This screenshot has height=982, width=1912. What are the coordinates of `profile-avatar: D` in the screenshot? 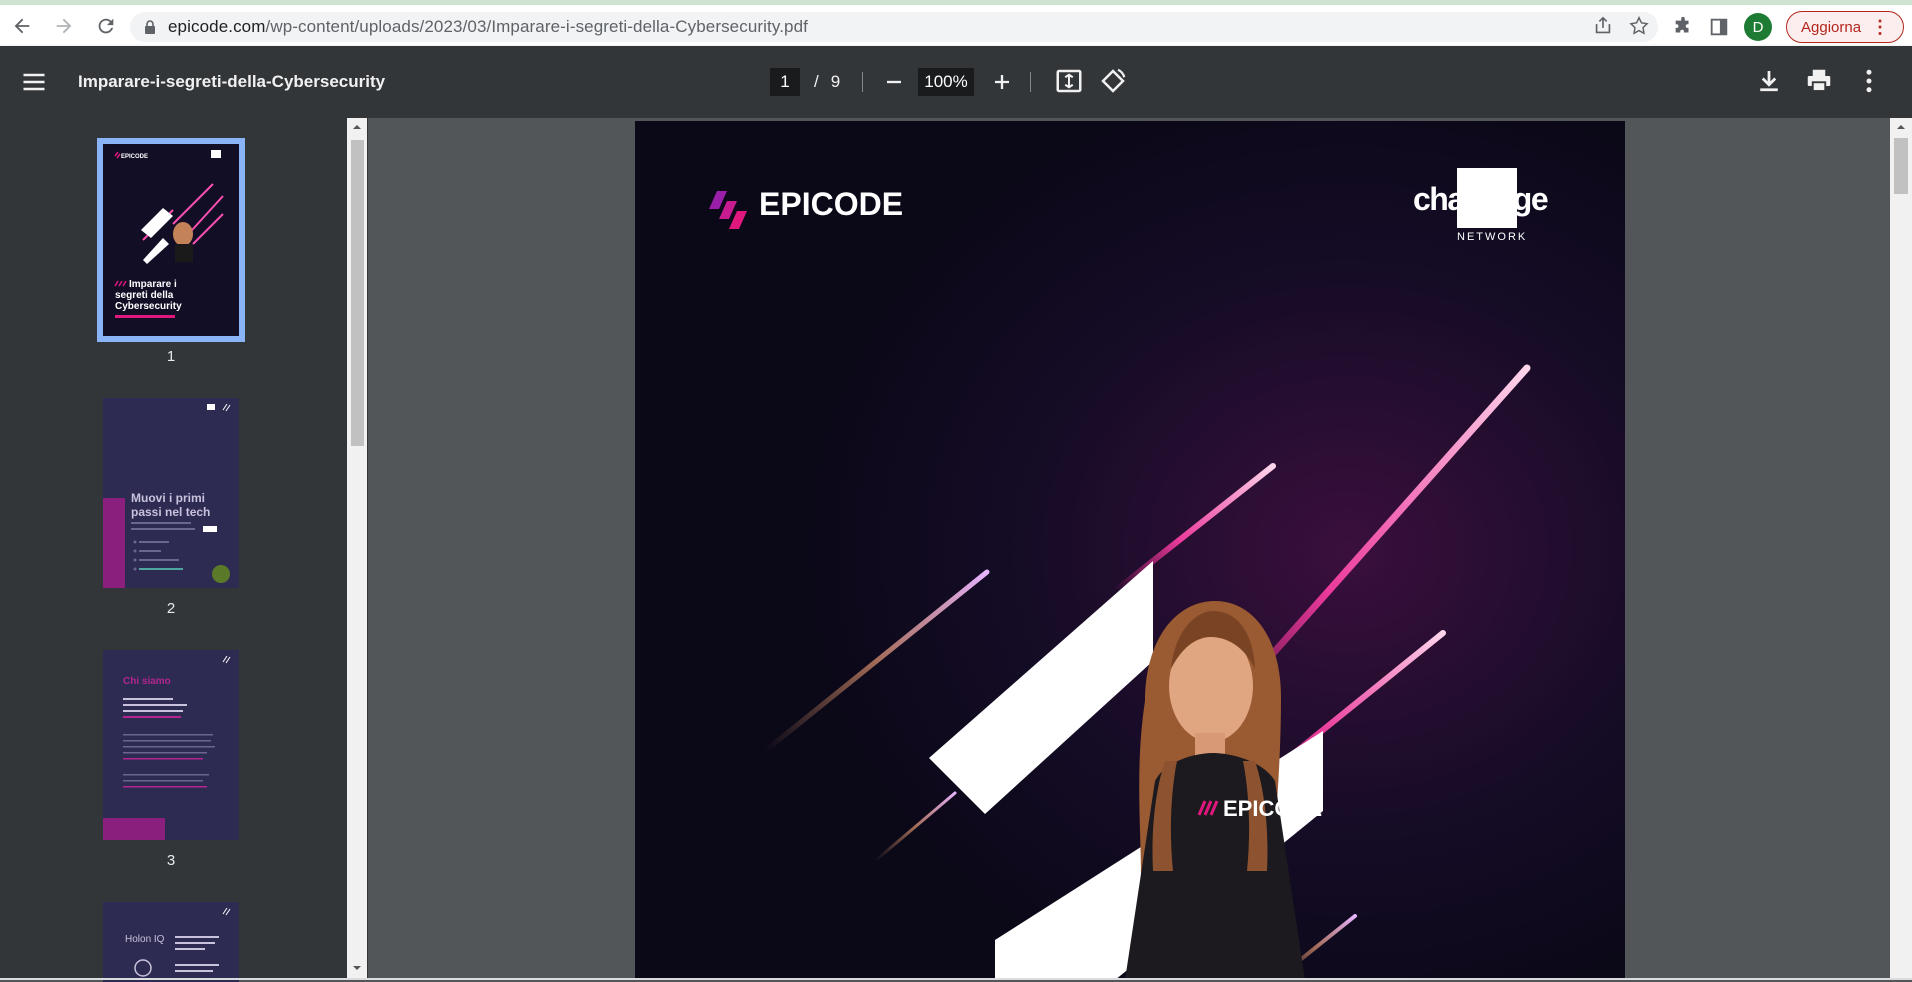 It's located at (1758, 27).